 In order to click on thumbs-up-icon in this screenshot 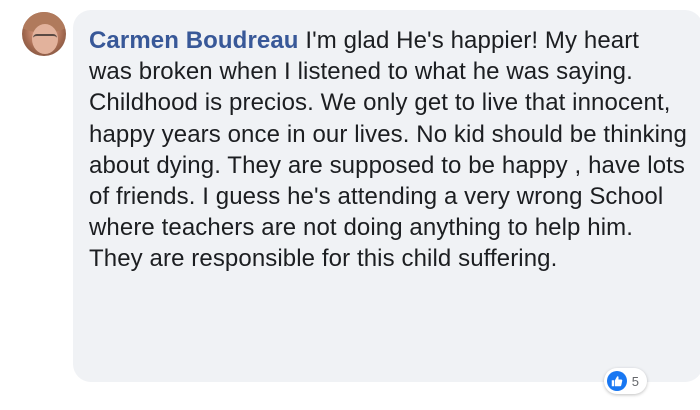, I will do `click(617, 381)`.